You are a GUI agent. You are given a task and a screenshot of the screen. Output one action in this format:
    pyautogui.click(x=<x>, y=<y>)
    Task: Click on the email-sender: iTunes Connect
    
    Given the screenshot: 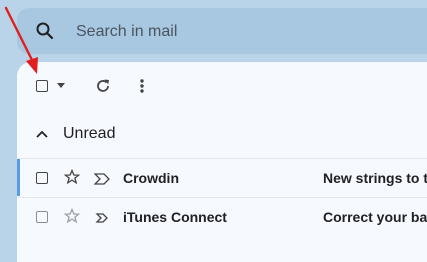 What is the action you would take?
    pyautogui.click(x=175, y=217)
    